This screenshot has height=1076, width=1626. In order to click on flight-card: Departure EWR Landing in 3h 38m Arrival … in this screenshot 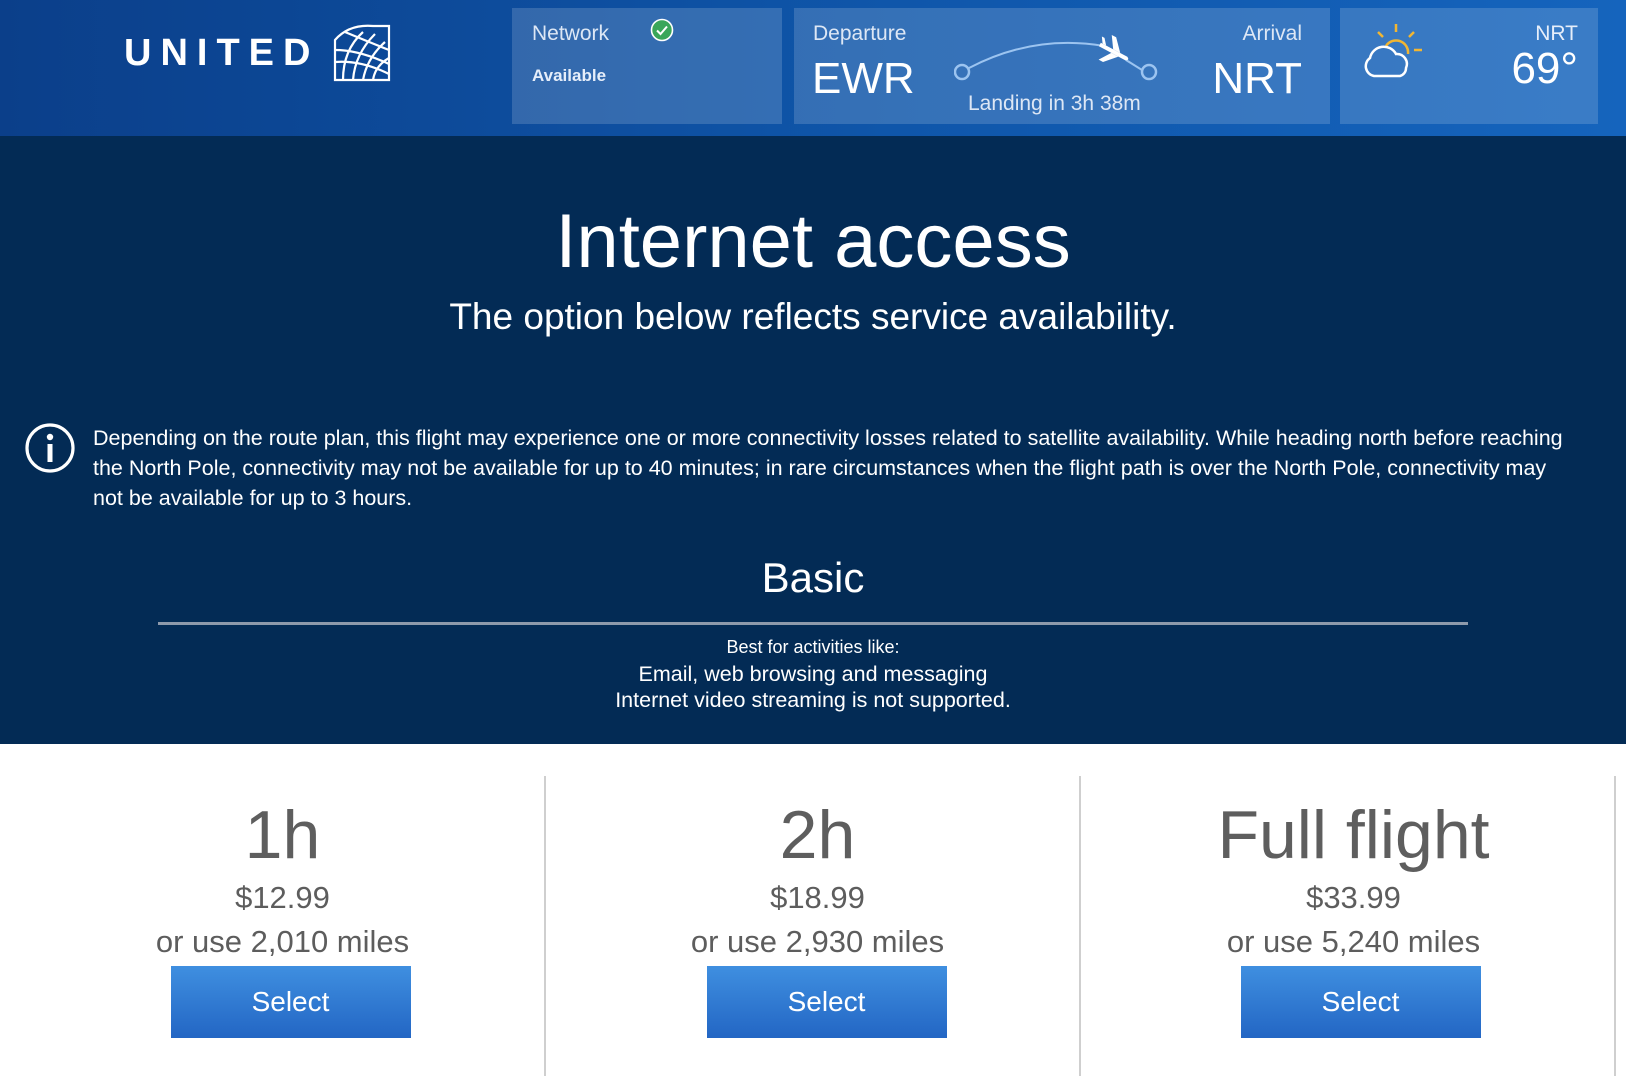, I will do `click(1062, 66)`.